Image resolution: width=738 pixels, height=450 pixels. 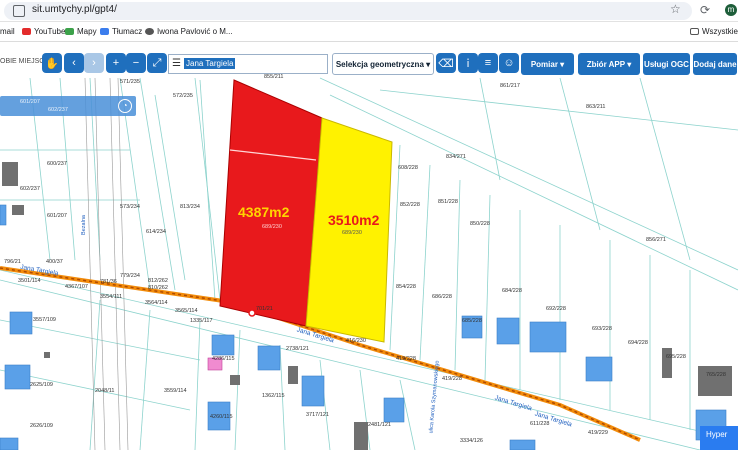 I want to click on red-parcel-id: 689/230, so click(x=272, y=227).